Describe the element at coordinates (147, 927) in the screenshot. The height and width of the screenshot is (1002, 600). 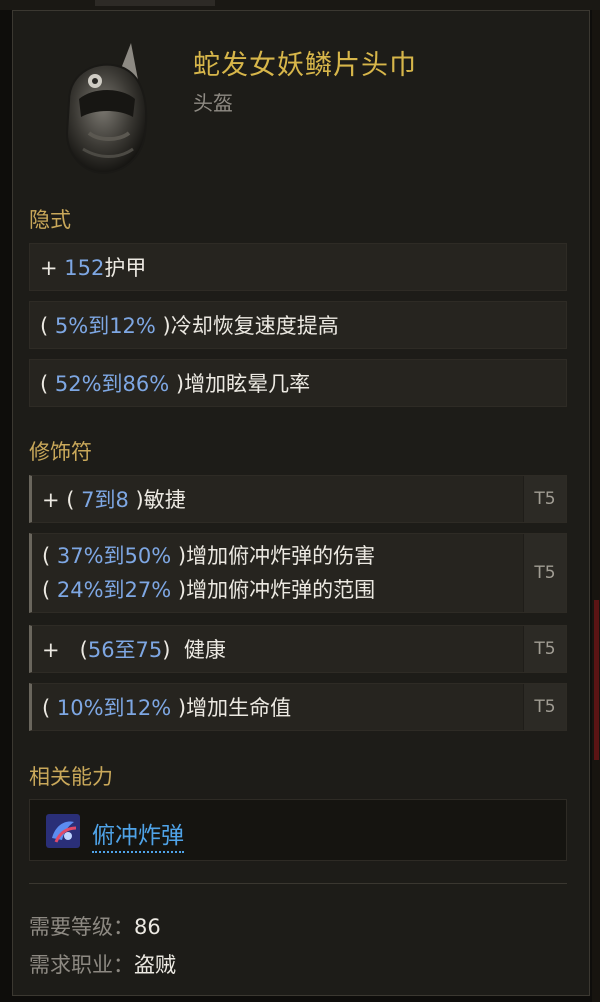
I see `required-level-value: 86` at that location.